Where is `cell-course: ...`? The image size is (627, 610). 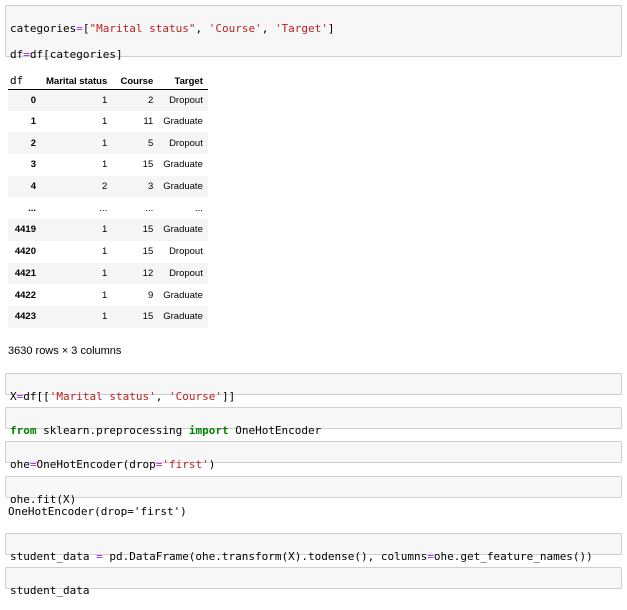 cell-course: ... is located at coordinates (149, 208).